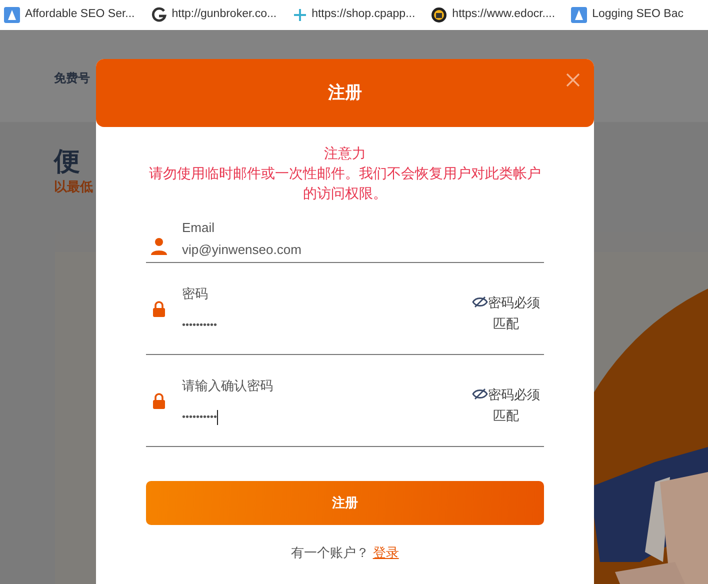 The image size is (708, 584). Describe the element at coordinates (159, 245) in the screenshot. I see `user-icon` at that location.